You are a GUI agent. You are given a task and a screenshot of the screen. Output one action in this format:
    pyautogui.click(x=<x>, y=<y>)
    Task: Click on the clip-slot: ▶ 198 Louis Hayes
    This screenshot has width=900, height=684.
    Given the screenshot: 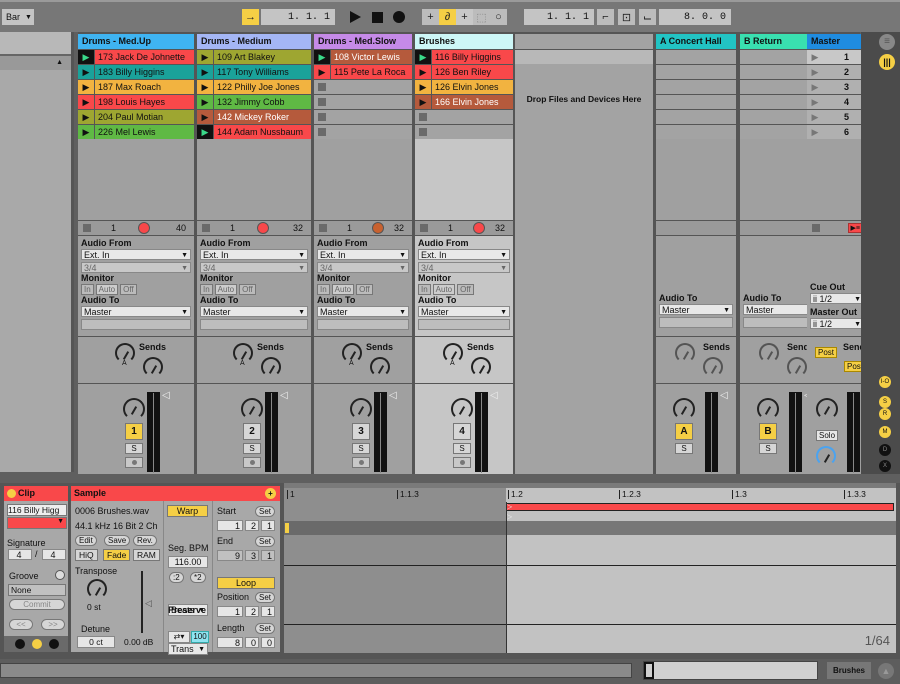 What is the action you would take?
    pyautogui.click(x=136, y=101)
    